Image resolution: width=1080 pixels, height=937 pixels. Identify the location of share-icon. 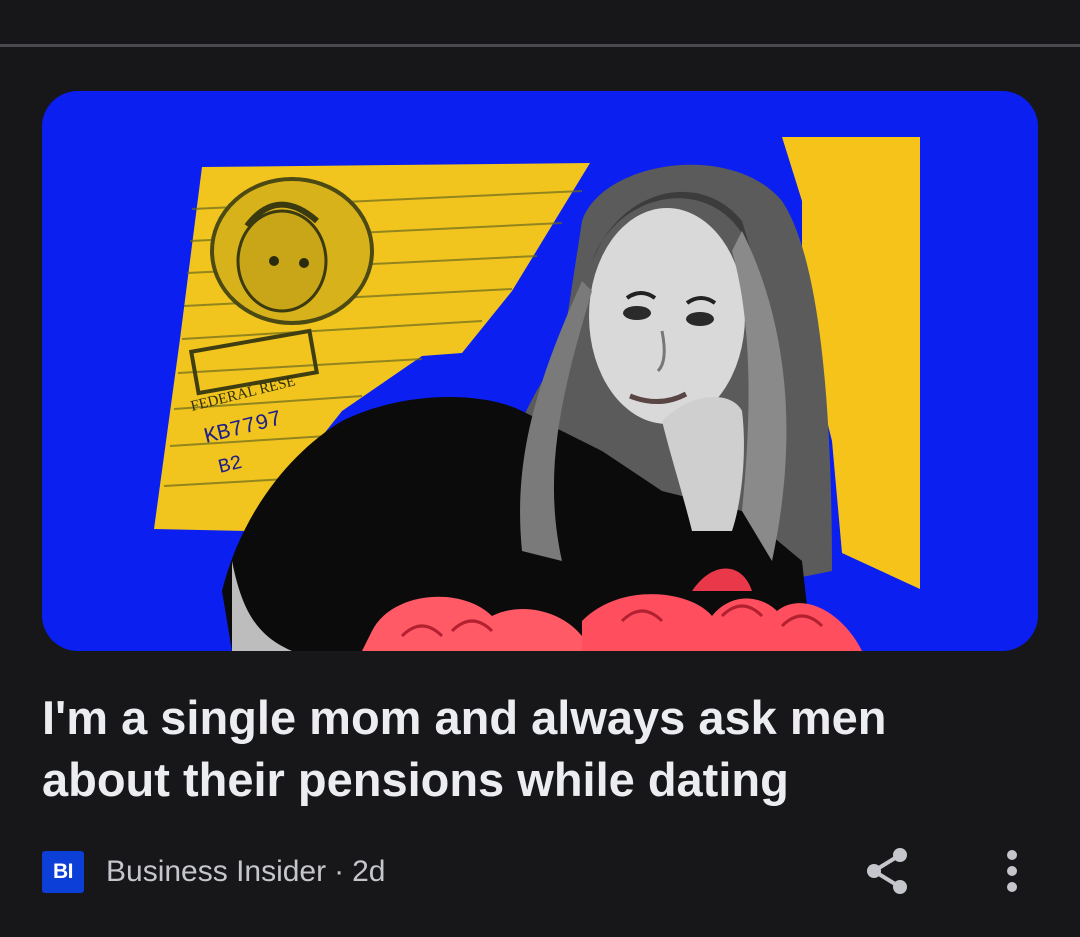
(887, 871).